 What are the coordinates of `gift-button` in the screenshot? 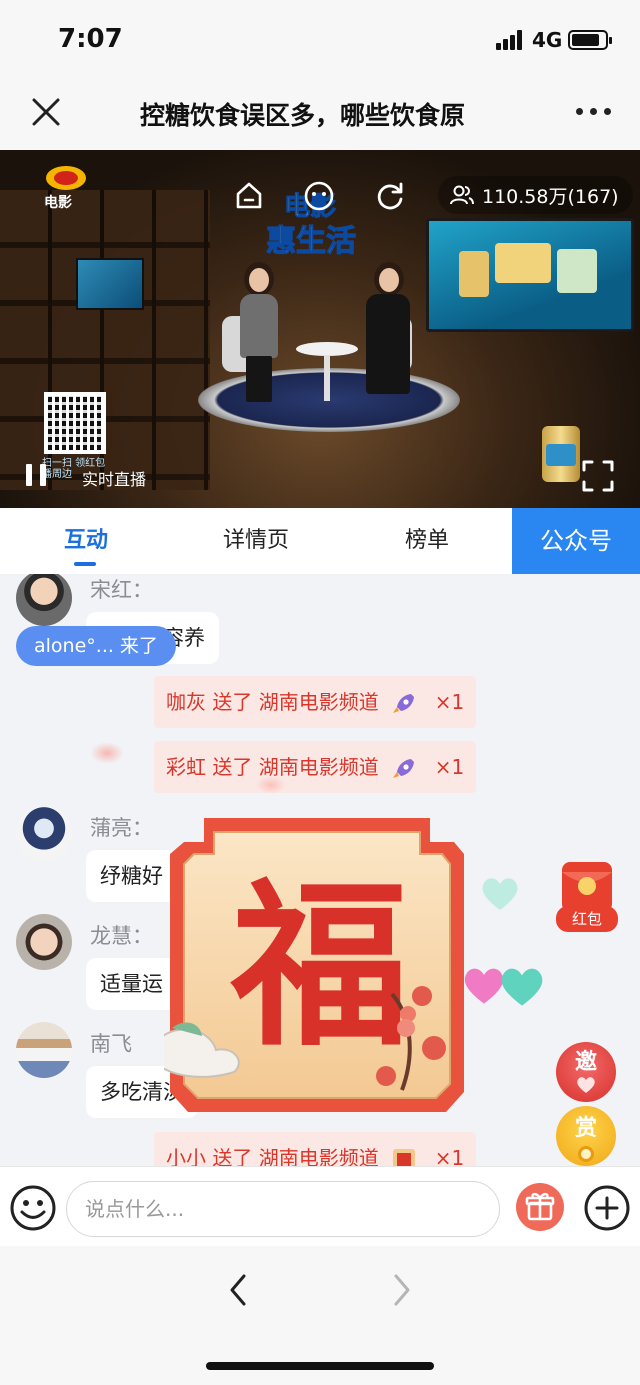 It's located at (540, 1207).